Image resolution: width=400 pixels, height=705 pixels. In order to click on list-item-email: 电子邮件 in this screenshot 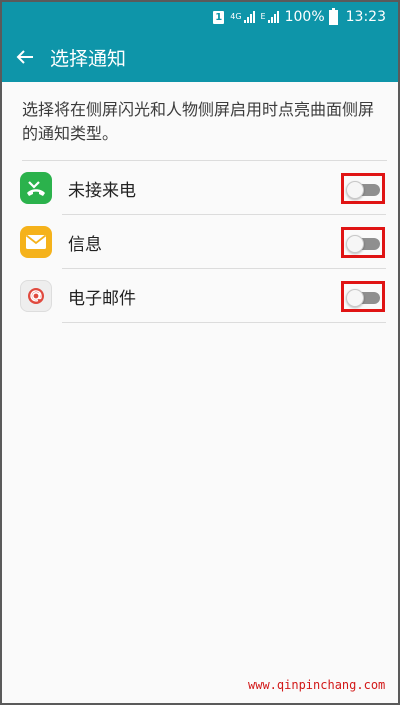, I will do `click(200, 296)`.